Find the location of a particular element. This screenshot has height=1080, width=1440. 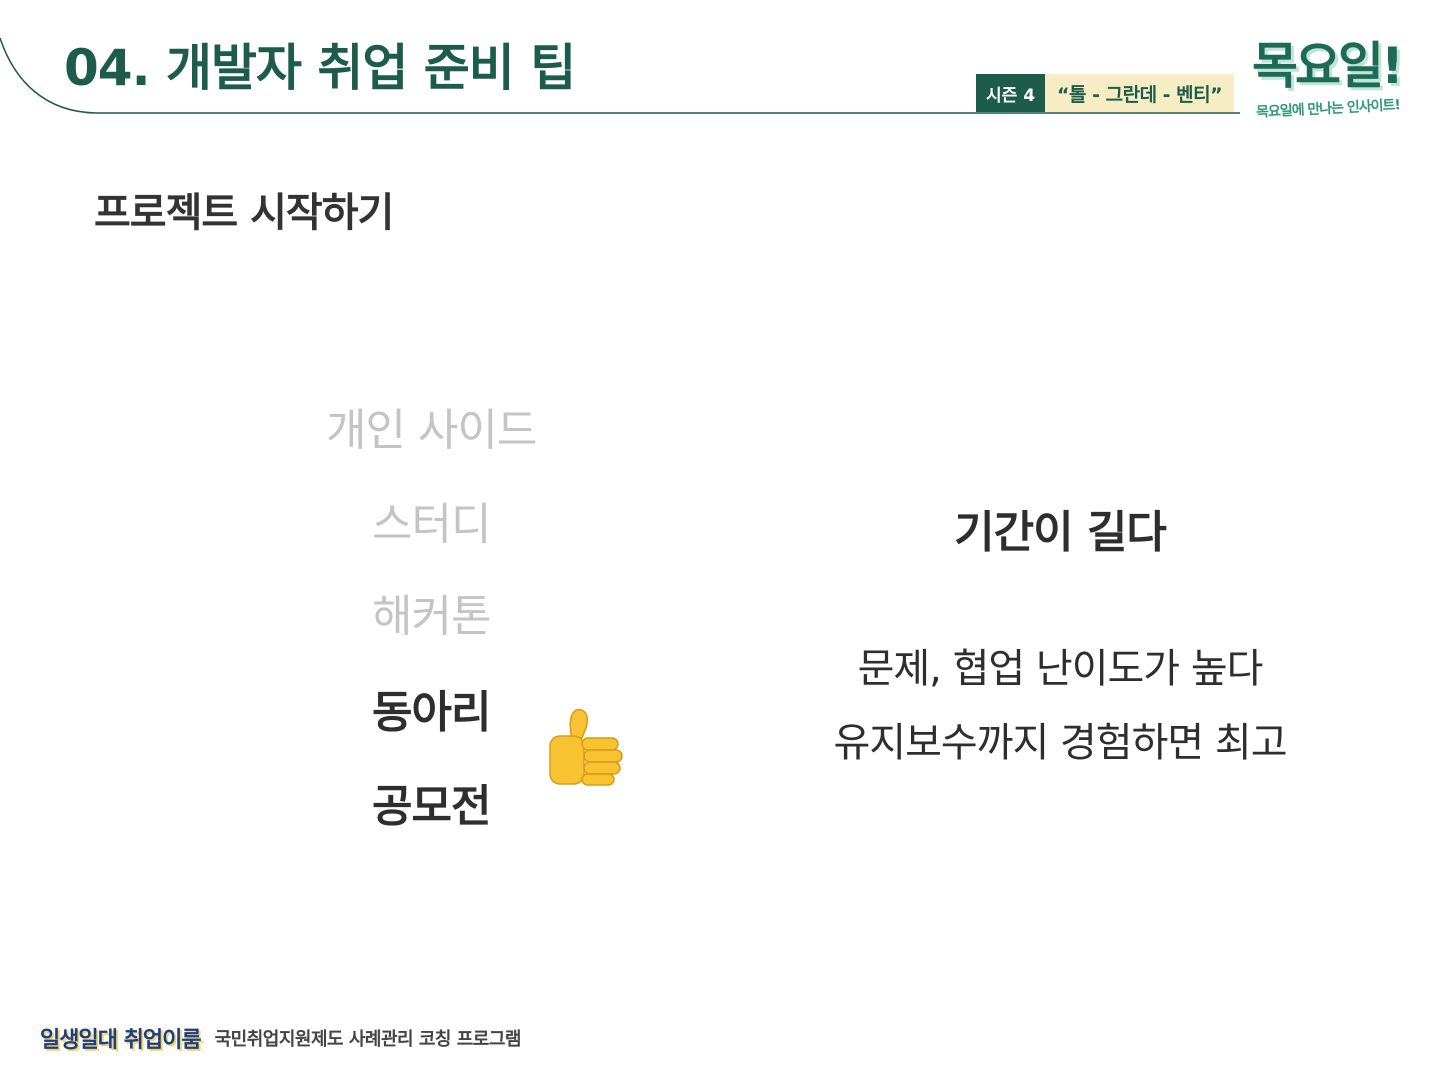

footer-program-text: 국민취업지원제도 사례관리 코칭 프로그램 is located at coordinates (368, 1039).